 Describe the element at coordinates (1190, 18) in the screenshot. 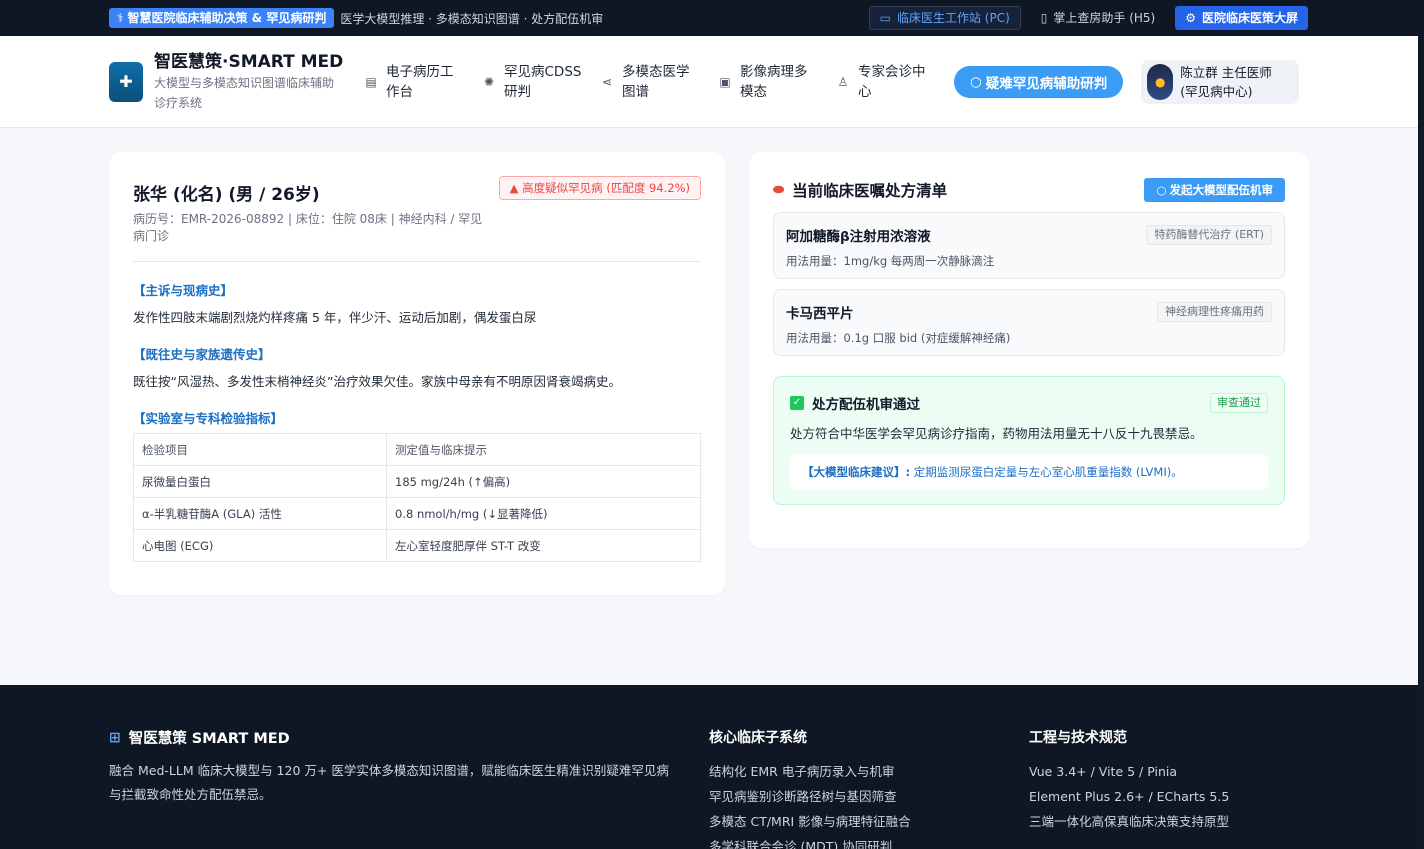

I see `gear-icon: ⚙` at that location.